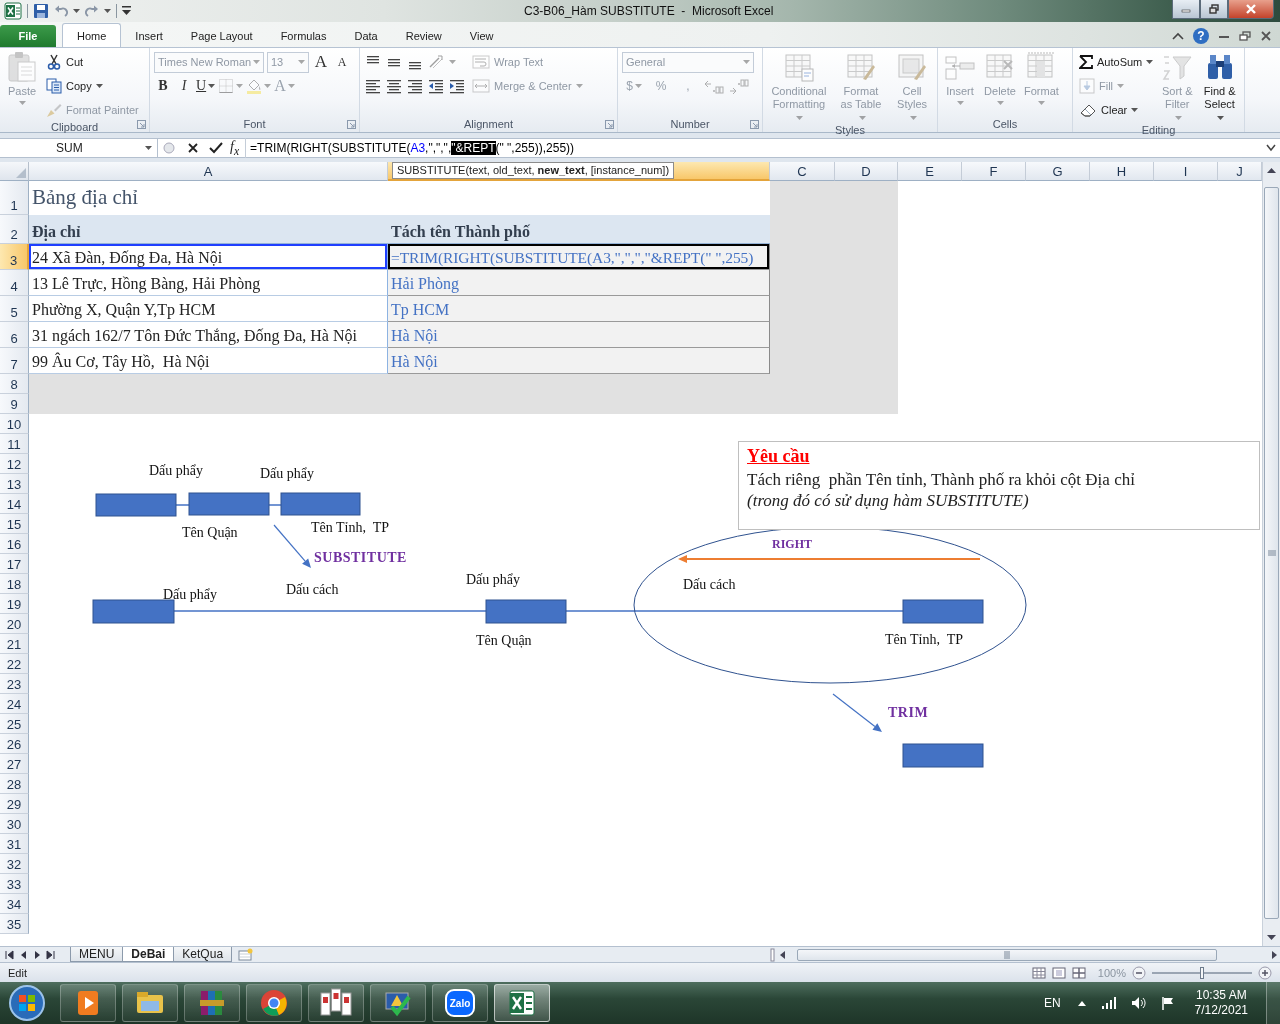 Image resolution: width=1280 pixels, height=1024 pixels. What do you see at coordinates (1052, 1003) in the screenshot?
I see `language-indicator: EN` at bounding box center [1052, 1003].